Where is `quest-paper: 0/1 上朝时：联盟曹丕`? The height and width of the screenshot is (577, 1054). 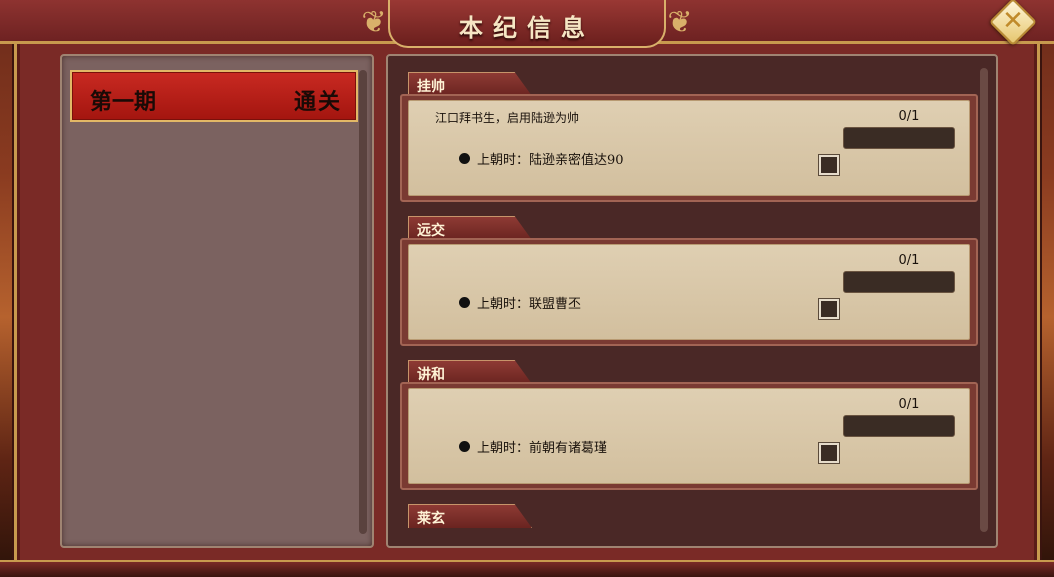 quest-paper: 0/1 上朝时：联盟曹丕 is located at coordinates (689, 292).